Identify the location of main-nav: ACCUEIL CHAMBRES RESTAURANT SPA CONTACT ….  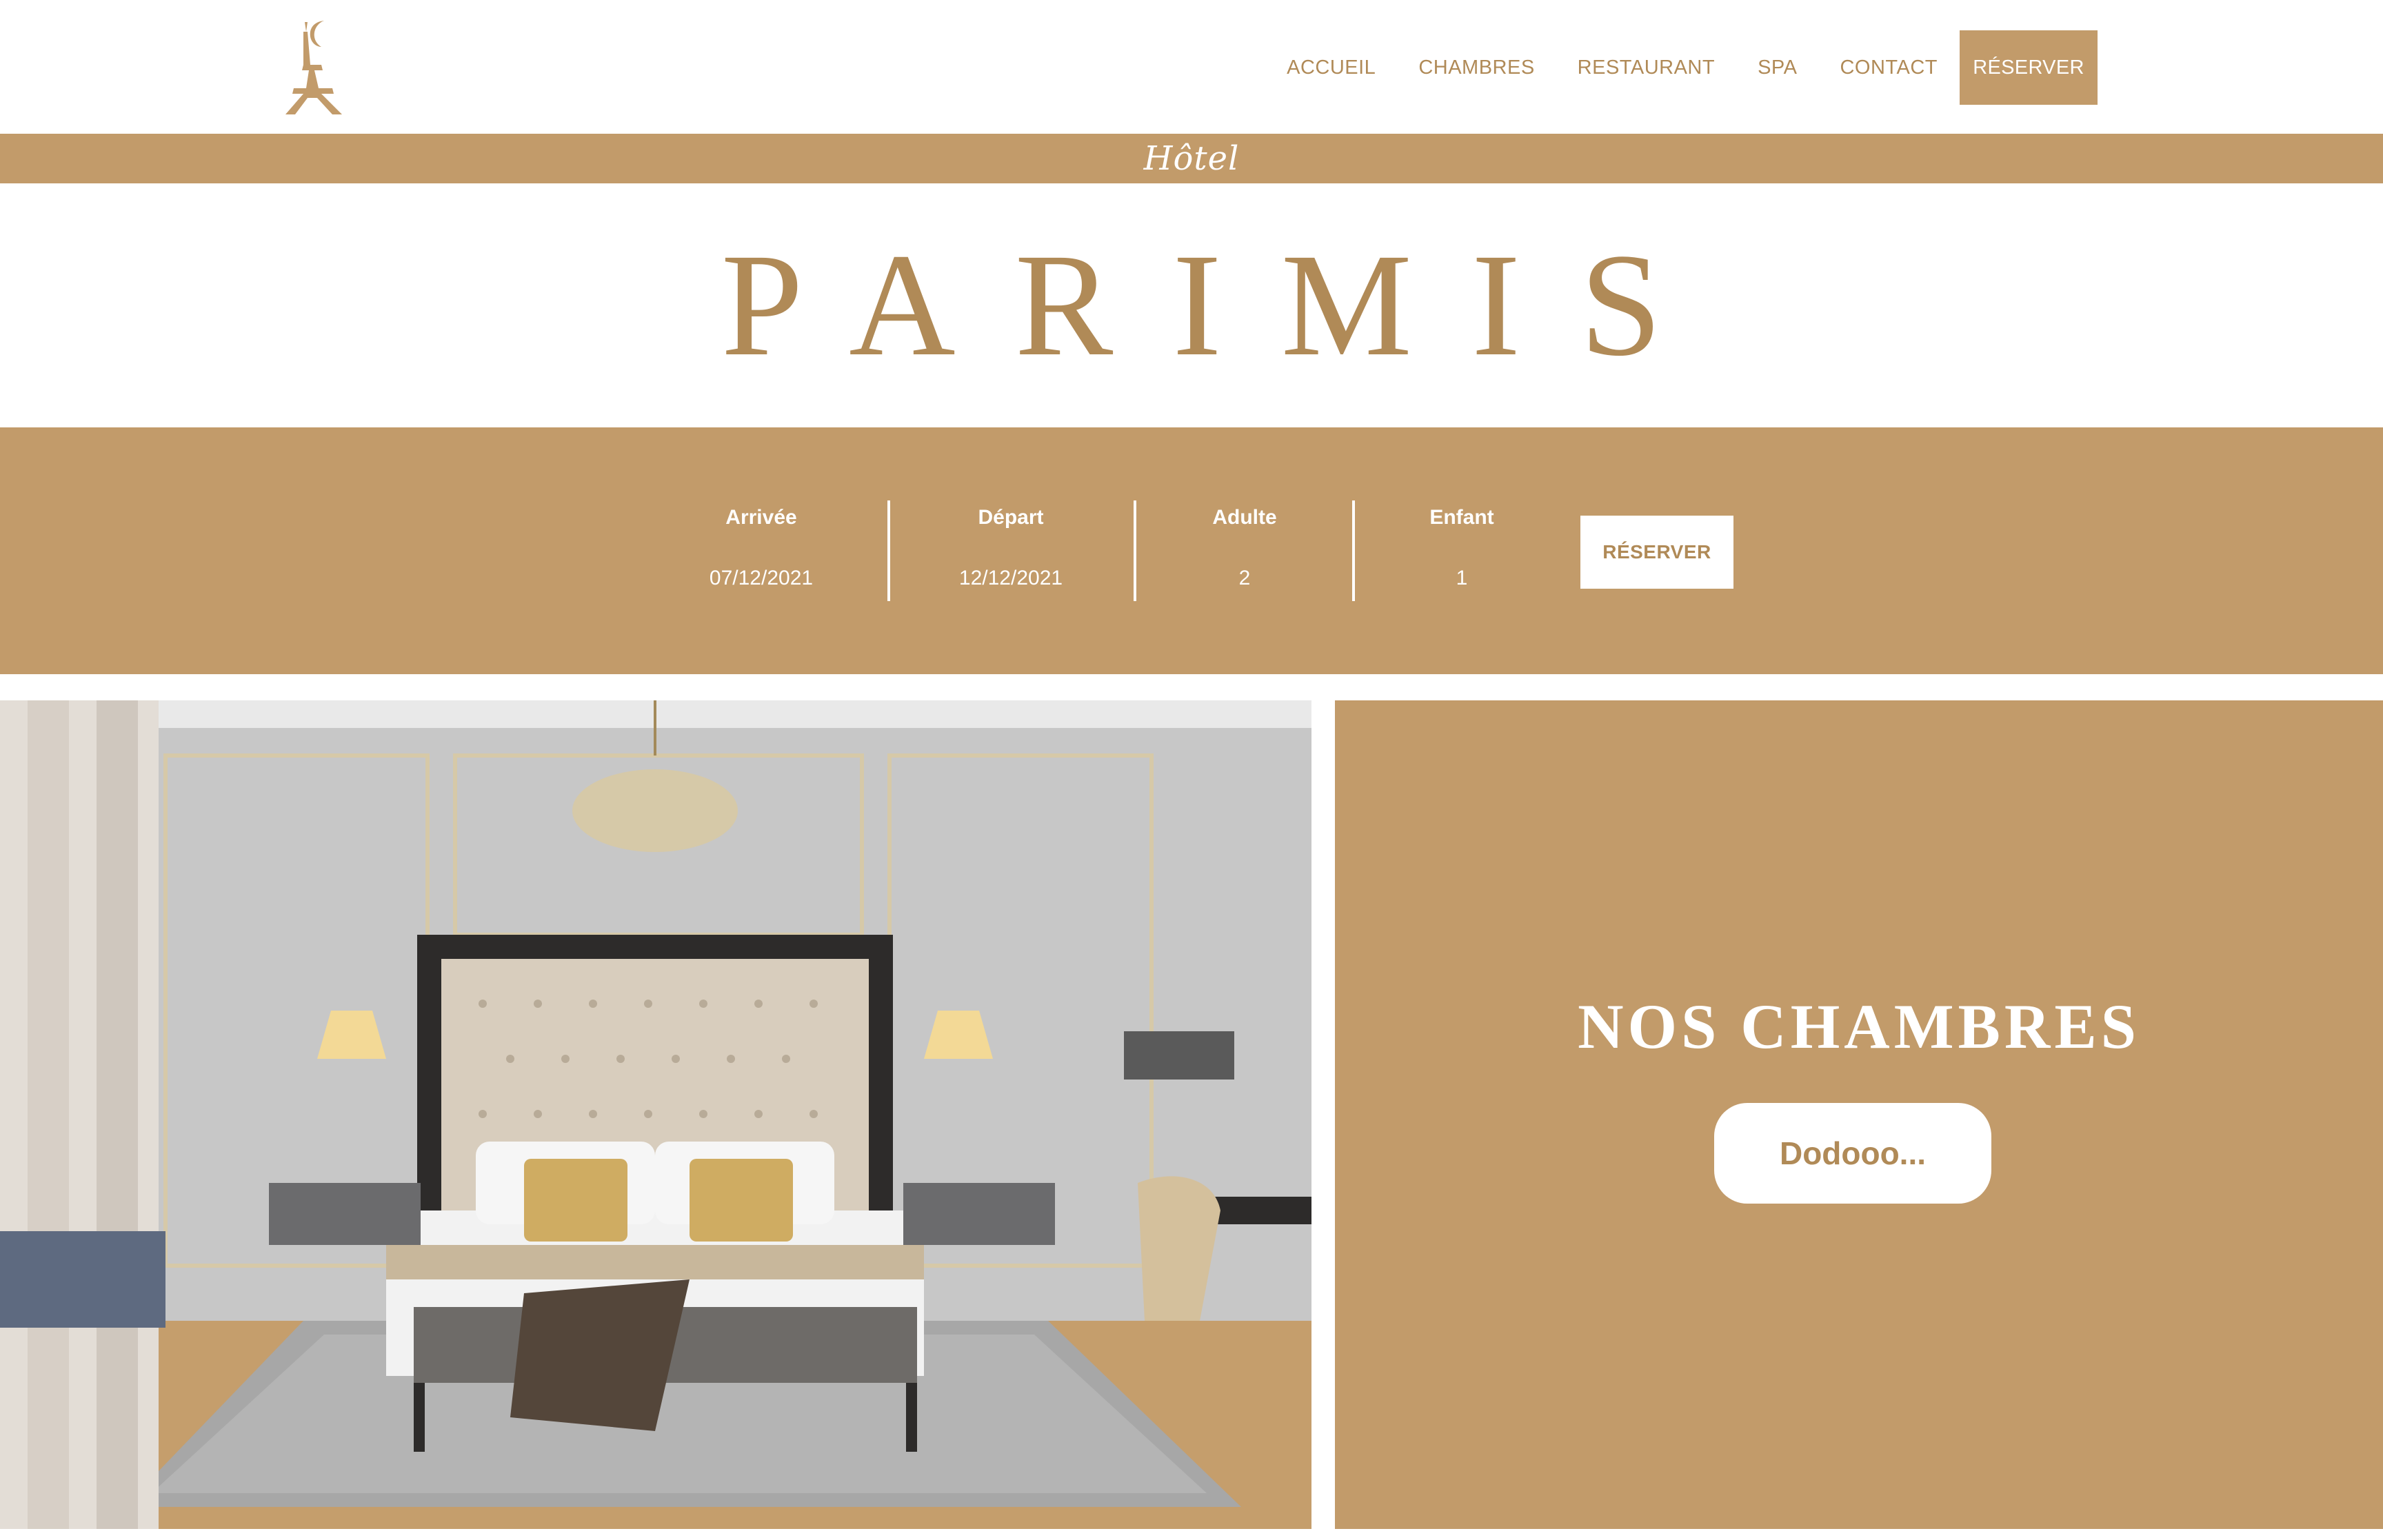
(1681, 68).